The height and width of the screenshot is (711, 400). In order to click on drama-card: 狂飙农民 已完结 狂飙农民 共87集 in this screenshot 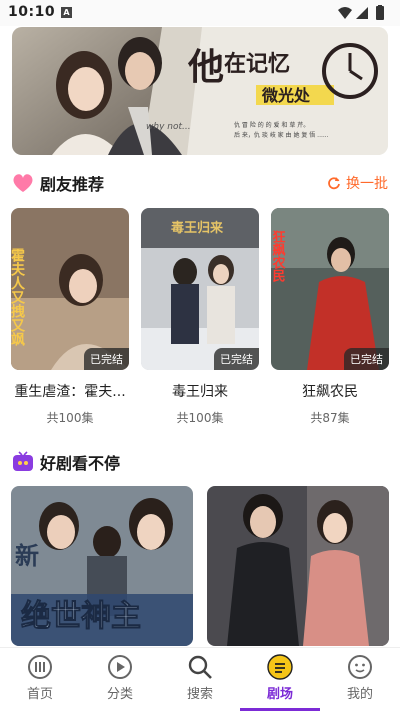, I will do `click(330, 317)`.